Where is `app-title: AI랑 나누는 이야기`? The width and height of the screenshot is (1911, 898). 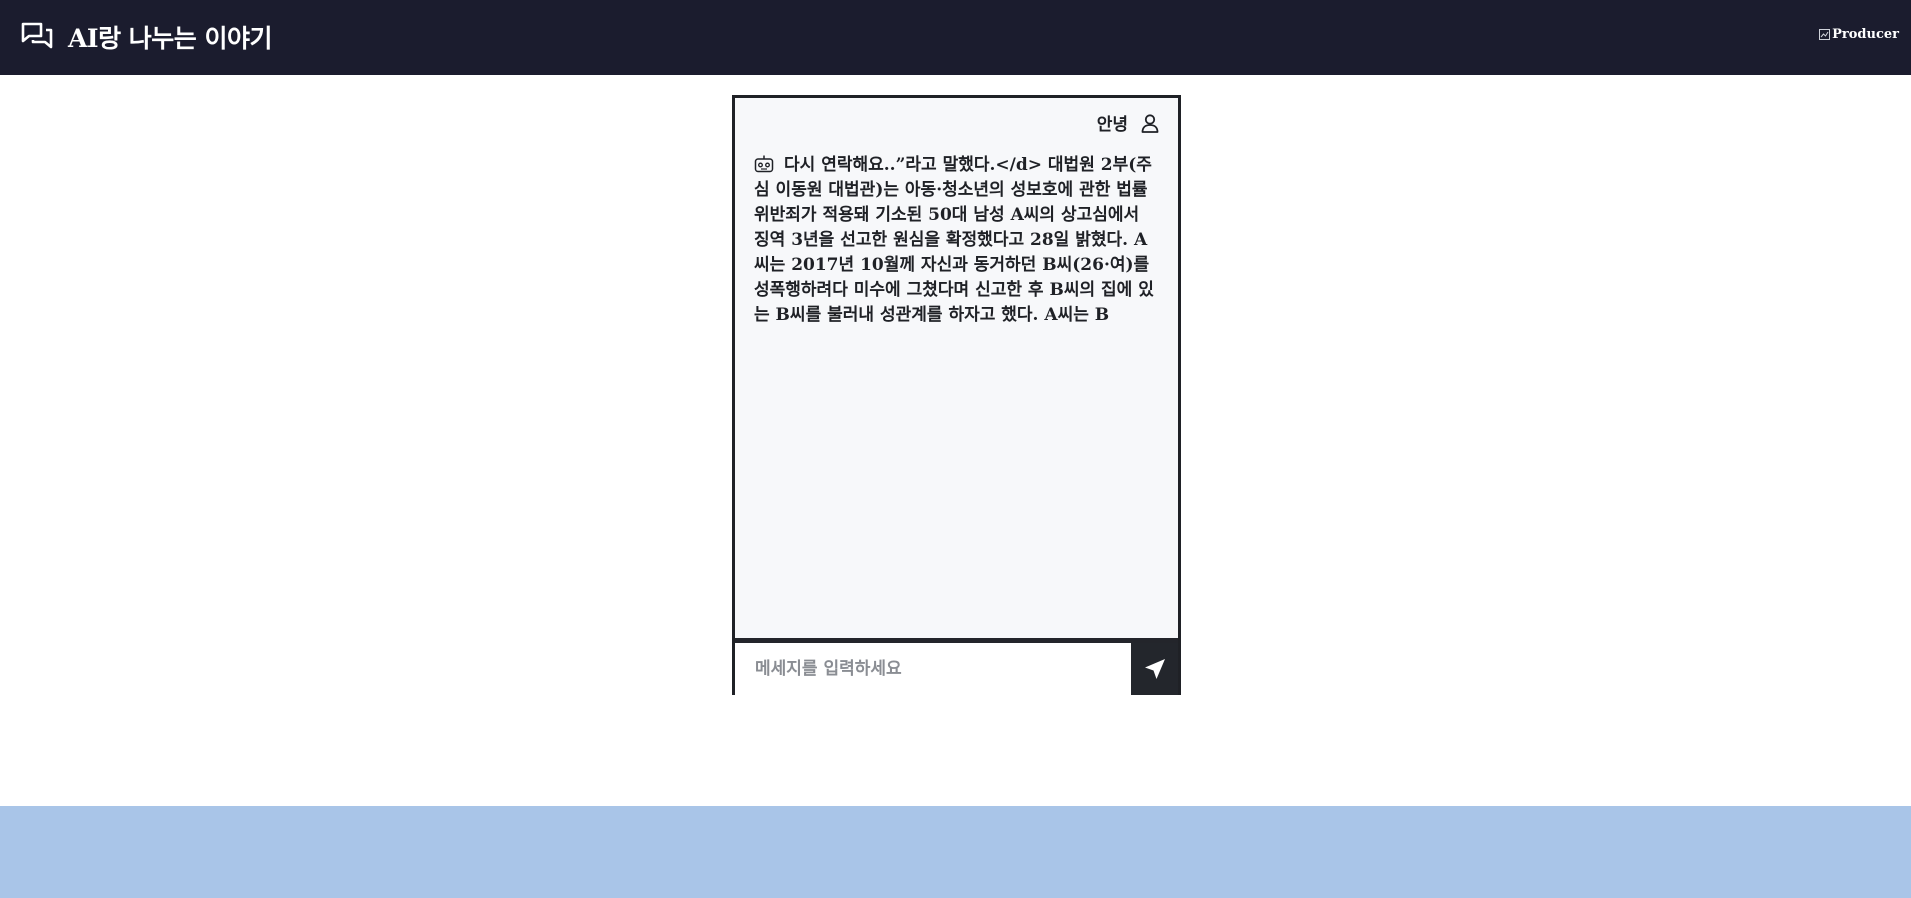 app-title: AI랑 나누는 이야기 is located at coordinates (170, 38).